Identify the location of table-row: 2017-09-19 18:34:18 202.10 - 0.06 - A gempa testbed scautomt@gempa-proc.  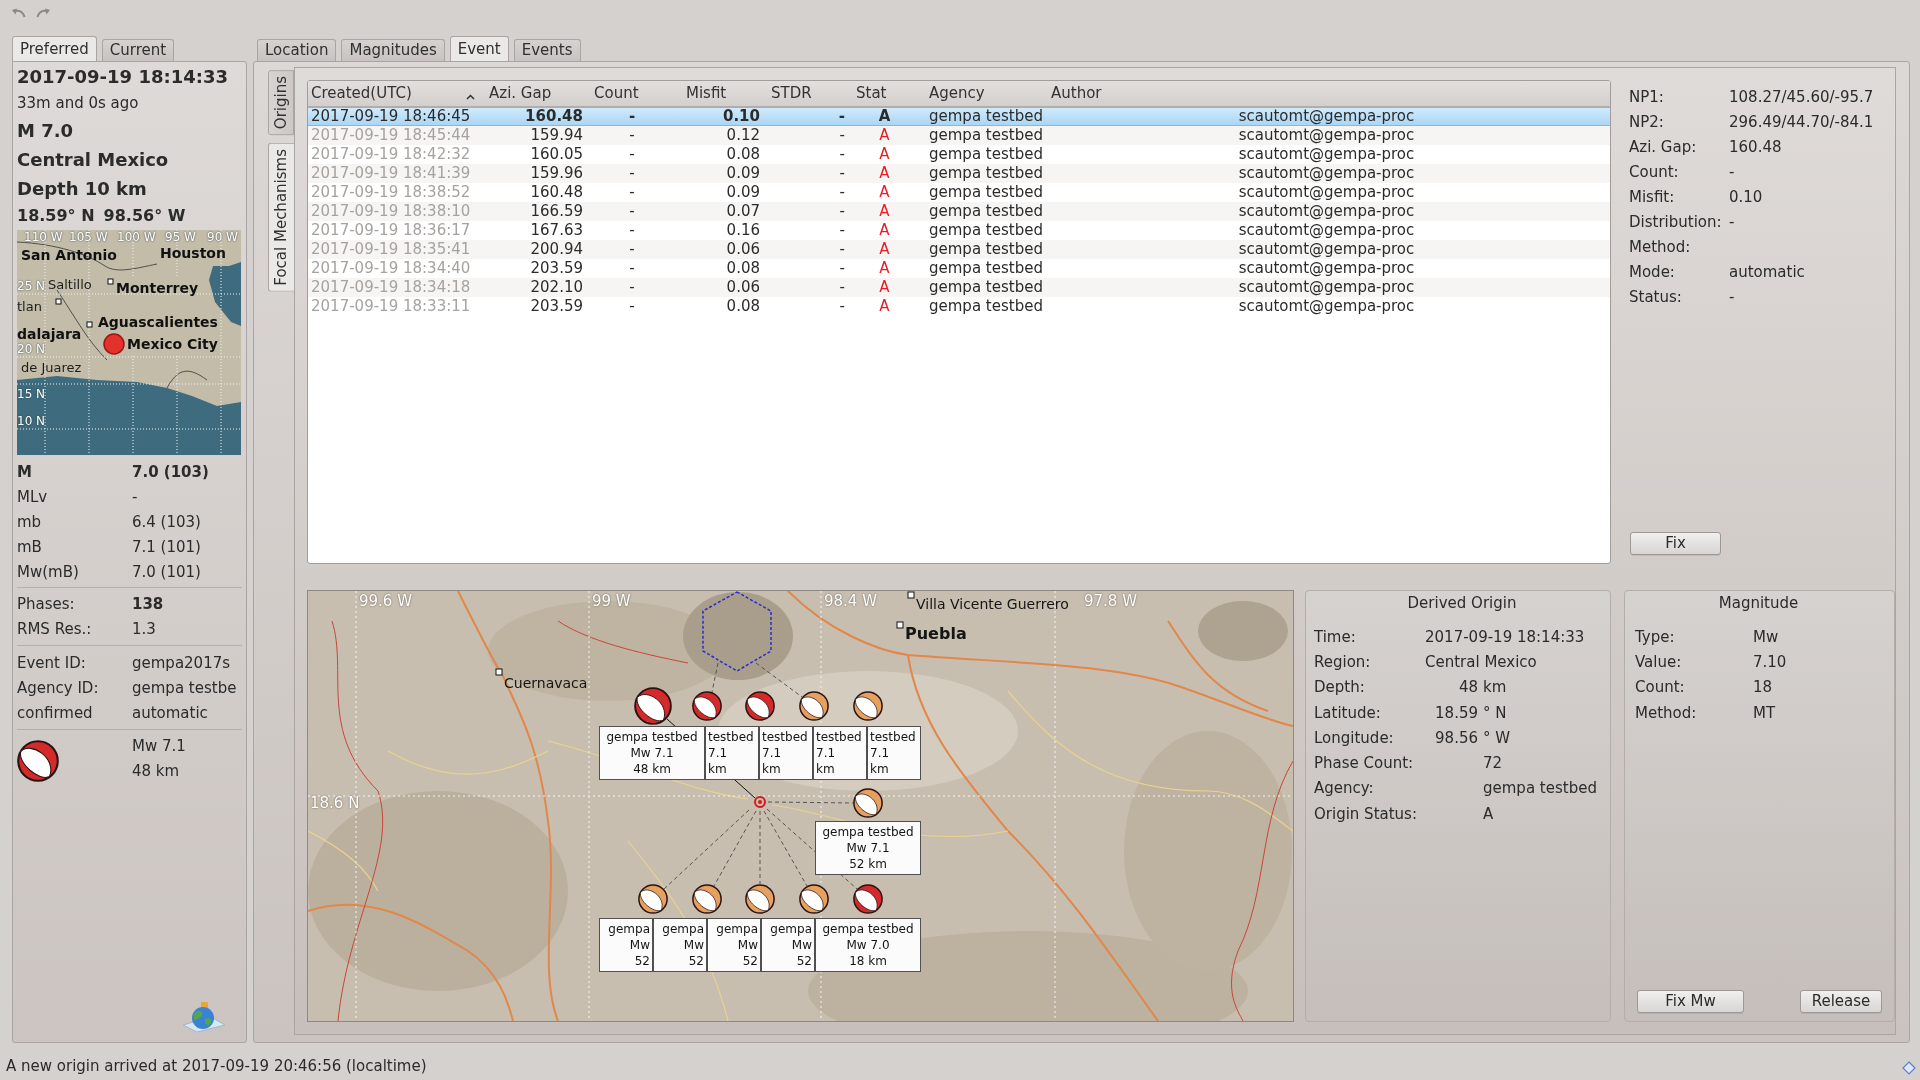
(959, 287).